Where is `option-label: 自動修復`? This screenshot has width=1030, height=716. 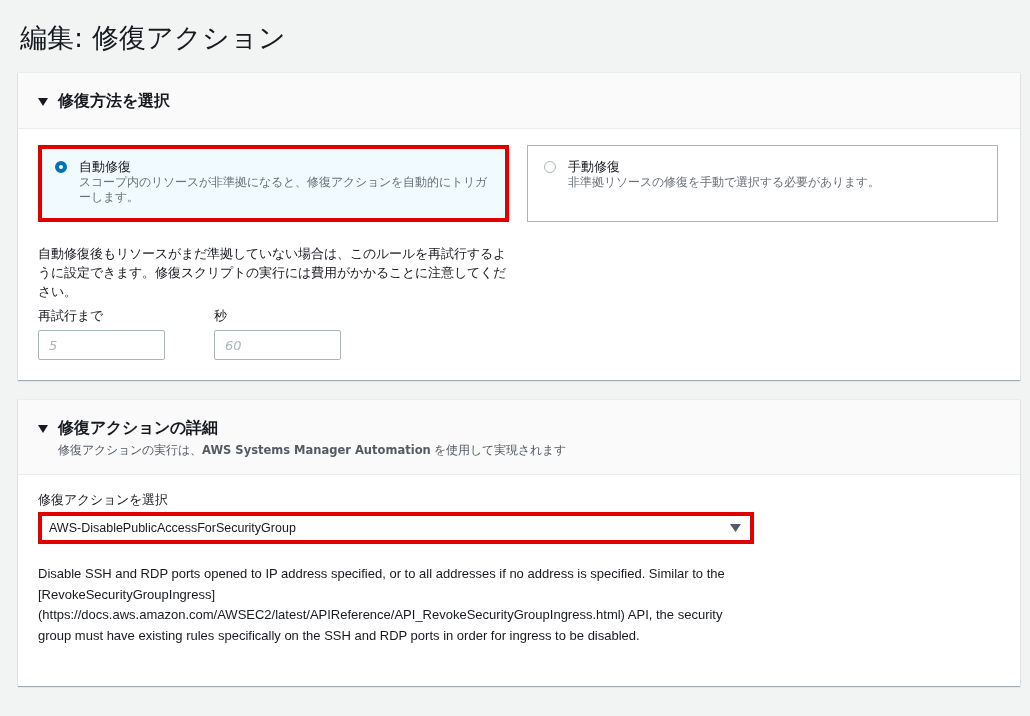 option-label: 自動修復 is located at coordinates (105, 166).